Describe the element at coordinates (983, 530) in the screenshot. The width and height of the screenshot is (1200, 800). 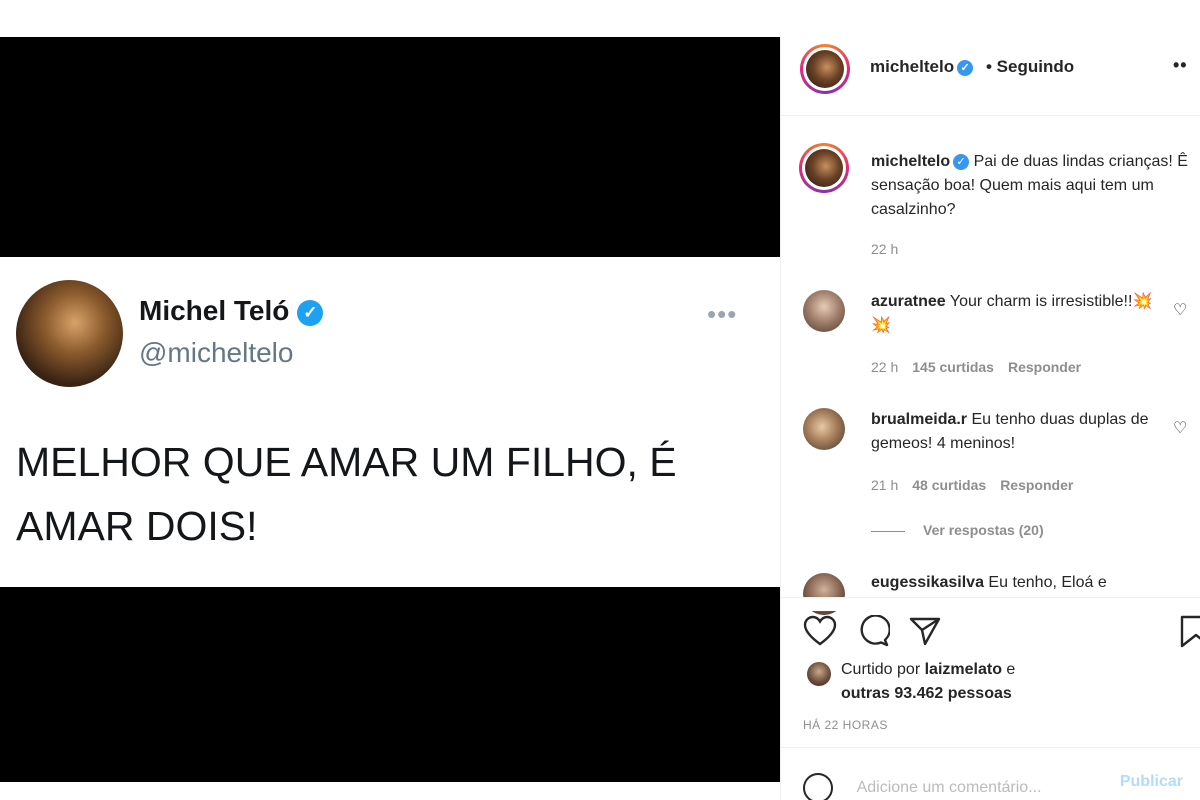
I see `view-replies-label: Ver respostas (20)` at that location.